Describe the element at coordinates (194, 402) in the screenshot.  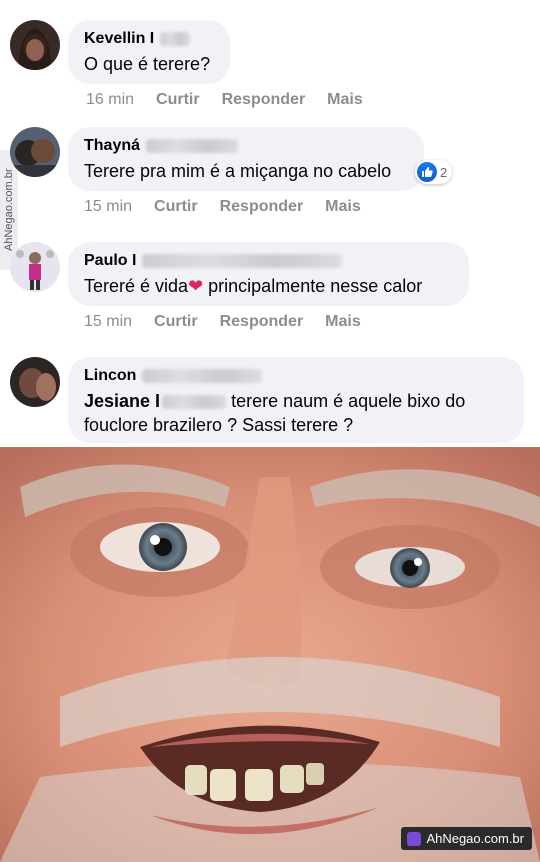
I see `blurred-mention-surname` at that location.